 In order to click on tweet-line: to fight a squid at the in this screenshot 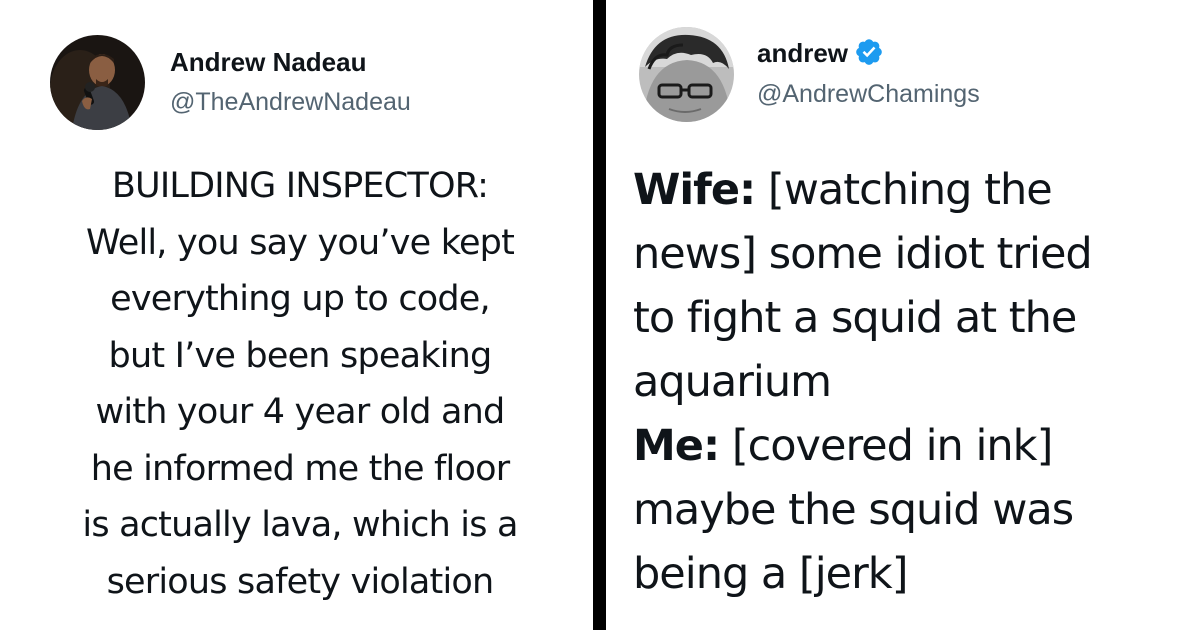, I will do `click(855, 318)`.